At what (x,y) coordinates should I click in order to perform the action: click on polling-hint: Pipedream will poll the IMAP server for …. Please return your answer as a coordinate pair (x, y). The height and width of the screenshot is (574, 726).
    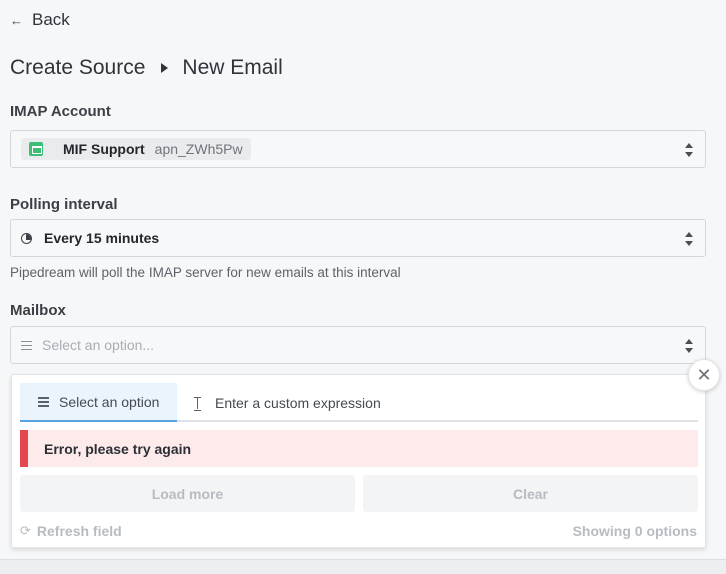
    Looking at the image, I should click on (205, 272).